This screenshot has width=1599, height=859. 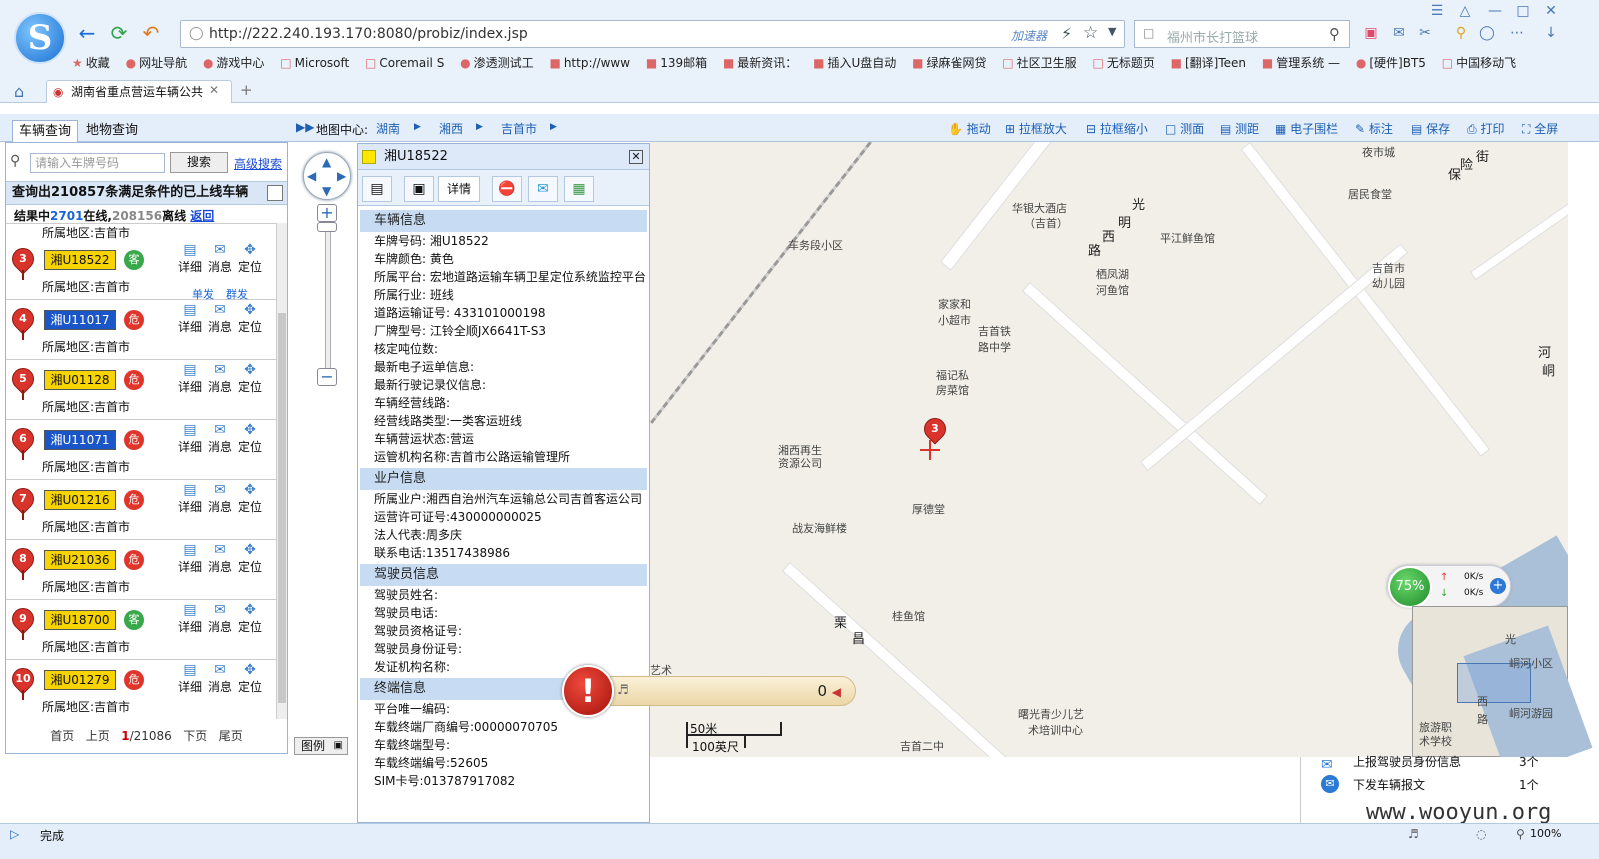 What do you see at coordinates (87, 33) in the screenshot?
I see `back-icon: ←` at bounding box center [87, 33].